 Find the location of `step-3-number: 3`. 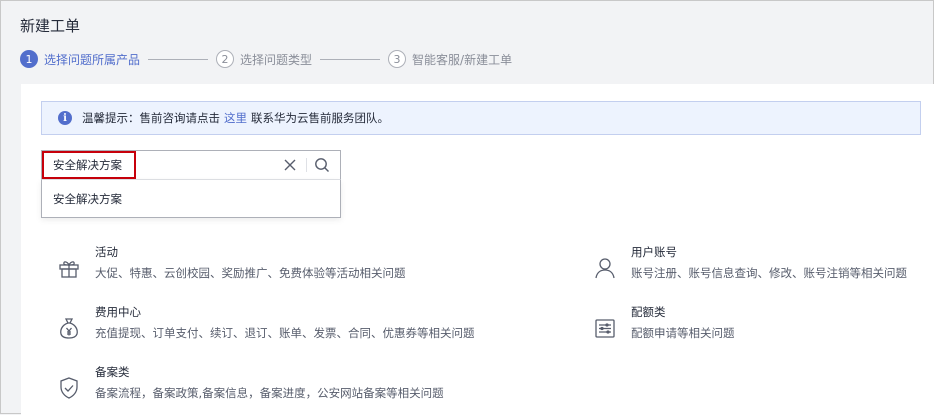

step-3-number: 3 is located at coordinates (397, 59).